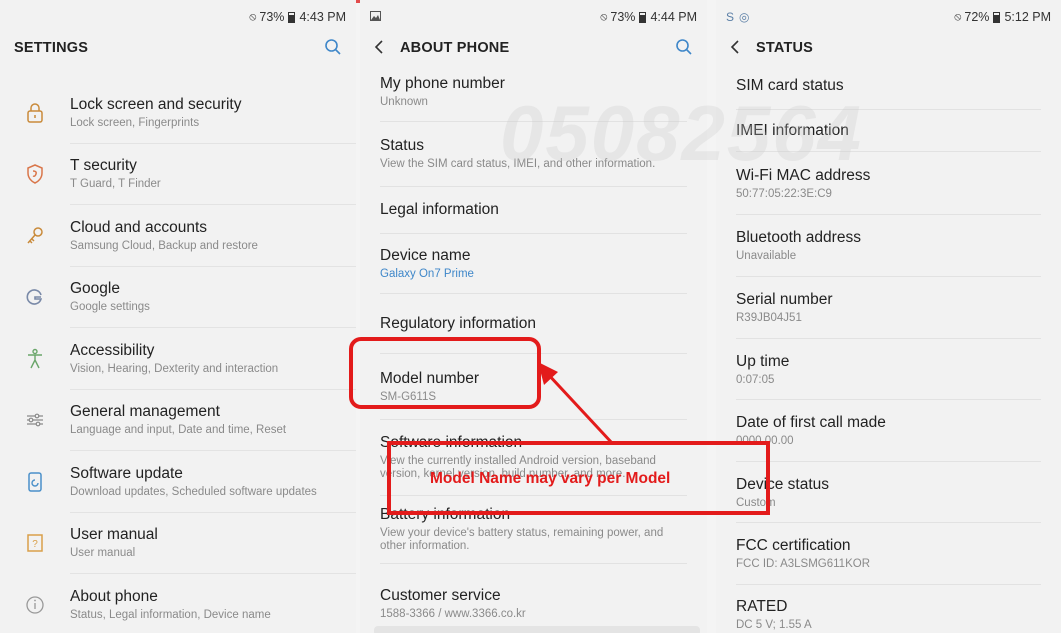 The image size is (1061, 633). I want to click on status-item-date-of-first-call-made: Date of first call made 0000.00.00, so click(888, 431).